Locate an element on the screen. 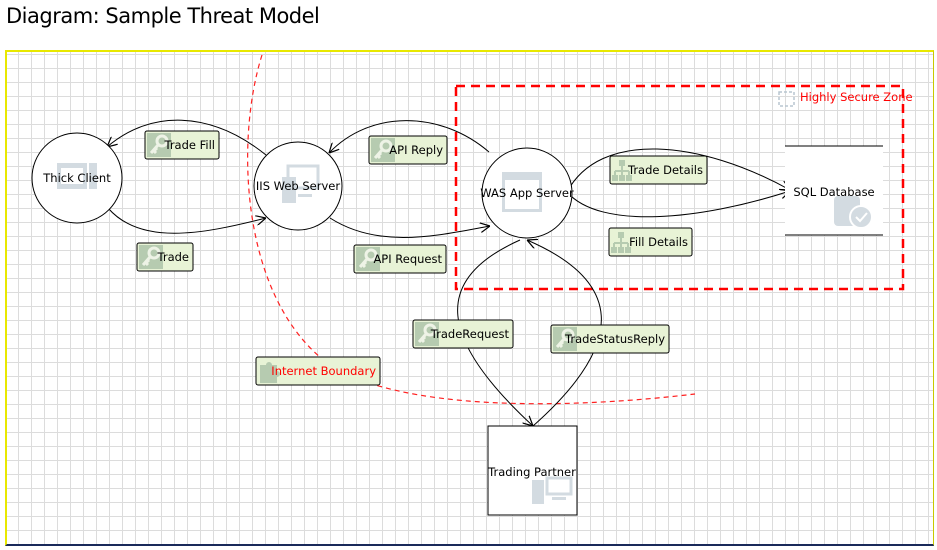 The width and height of the screenshot is (937, 550). label-text: Trade Fill is located at coordinates (189, 145).